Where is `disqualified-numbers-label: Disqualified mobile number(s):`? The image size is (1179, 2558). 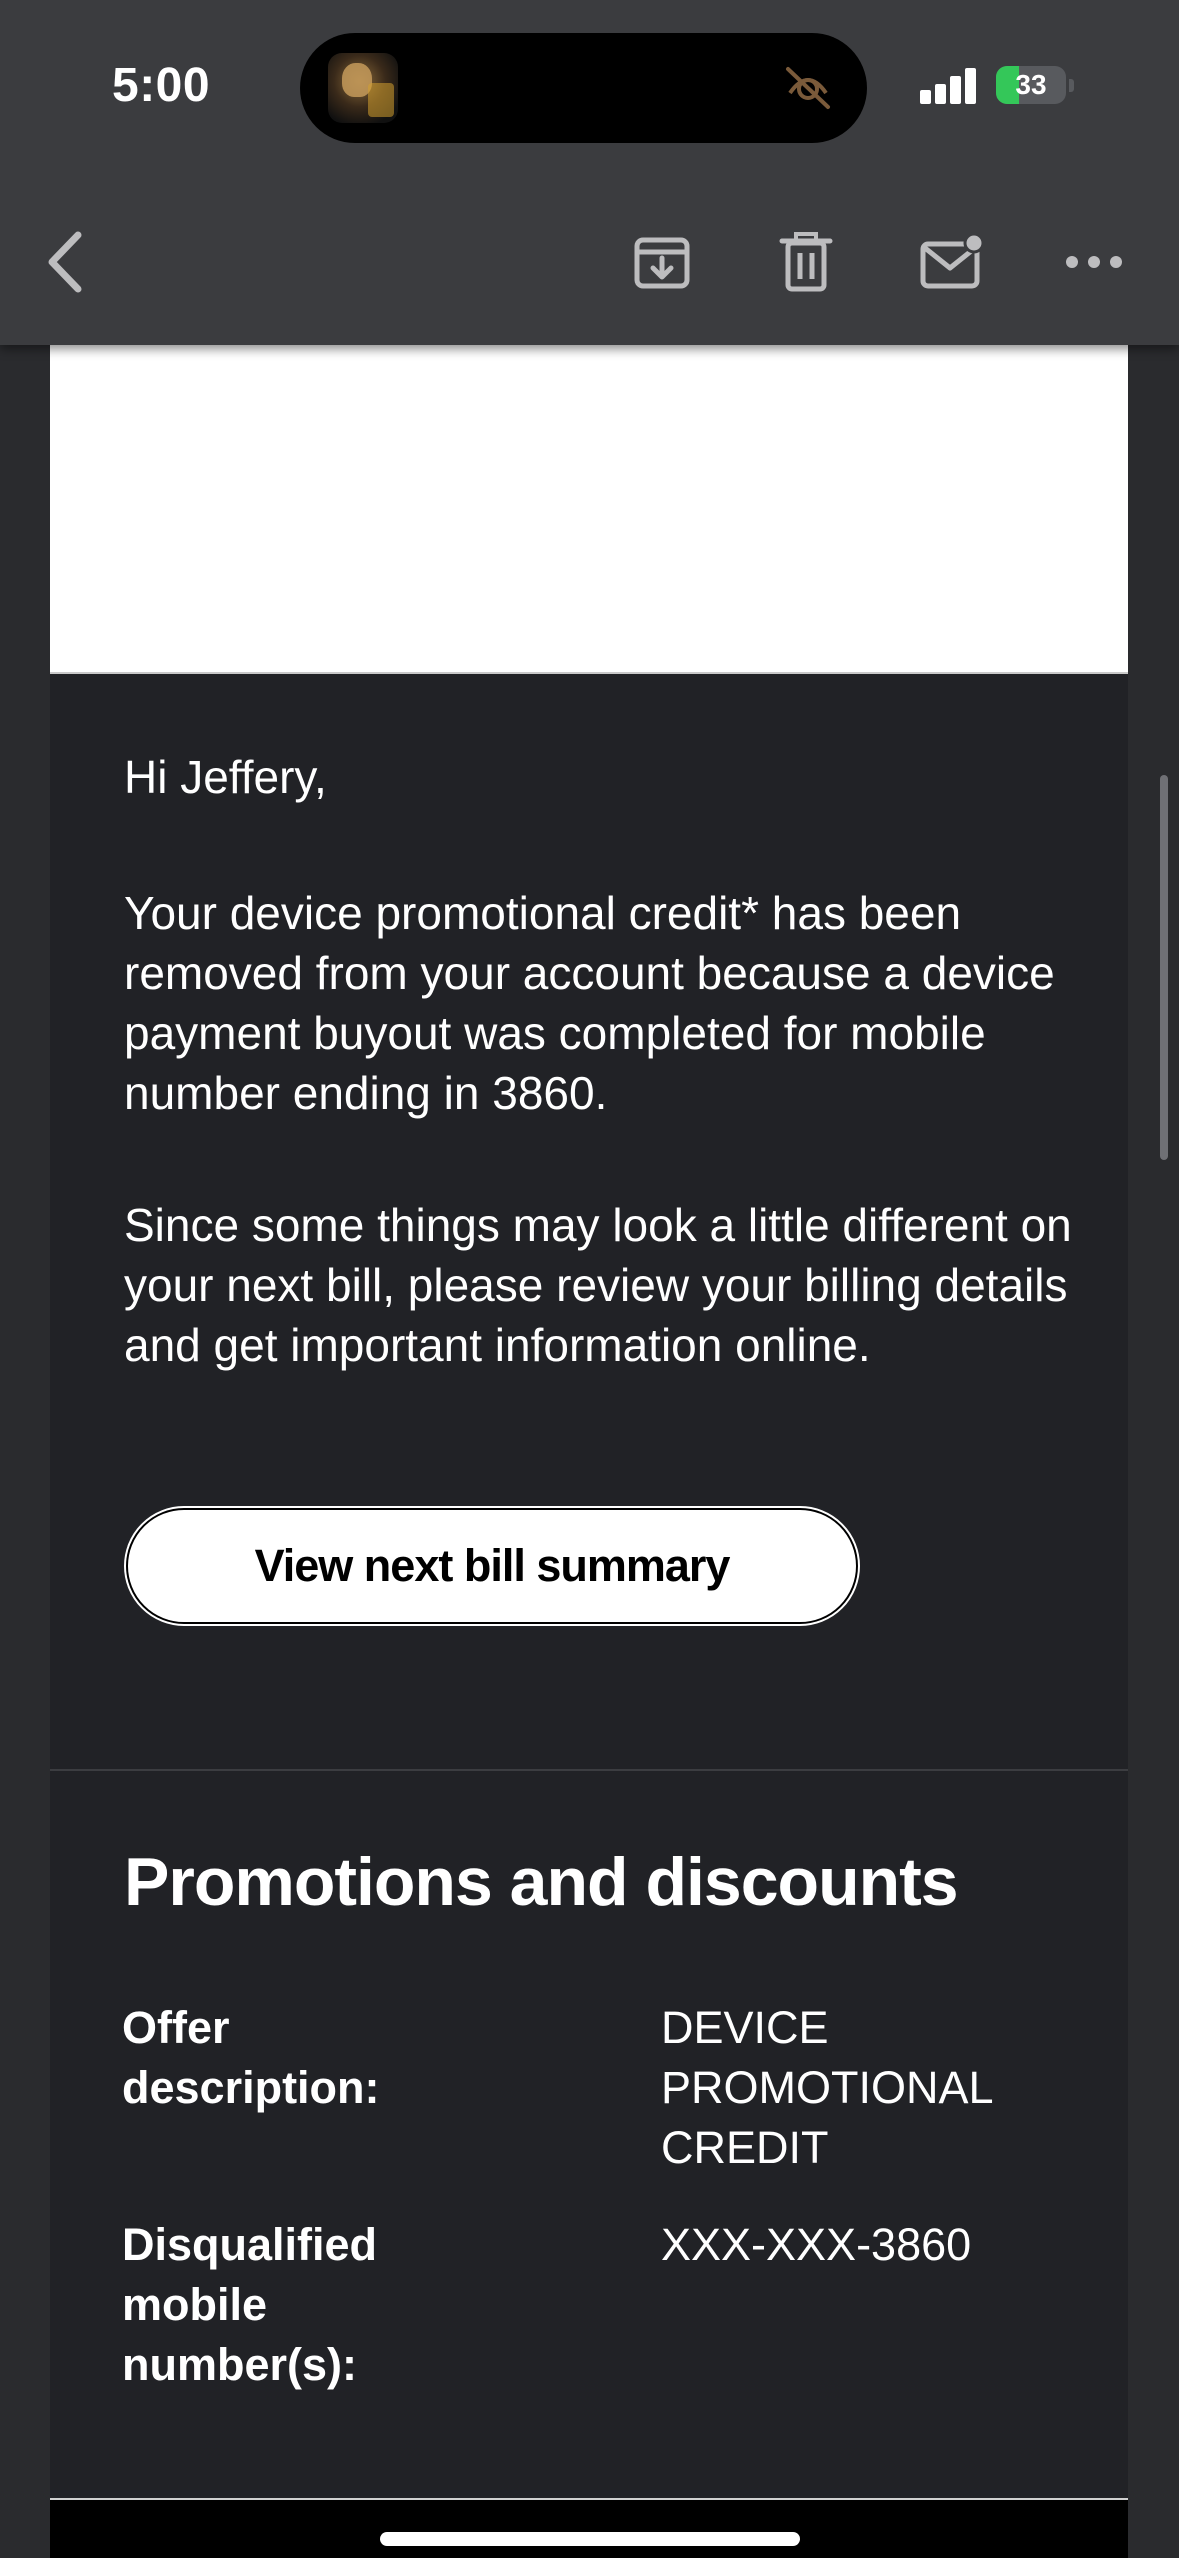 disqualified-numbers-label: Disqualified mobile number(s): is located at coordinates (250, 2304).